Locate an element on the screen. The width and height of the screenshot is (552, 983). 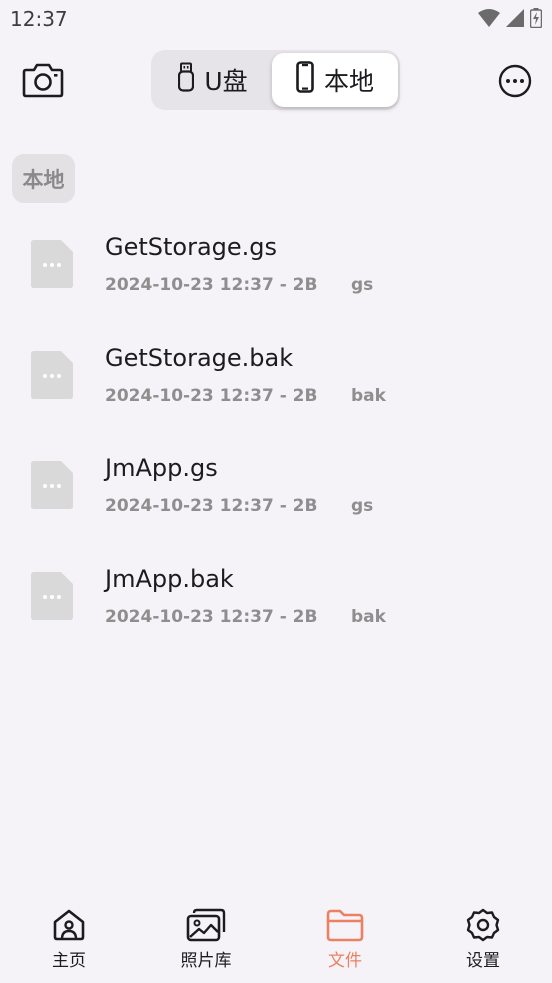
camera-icon is located at coordinates (43, 80).